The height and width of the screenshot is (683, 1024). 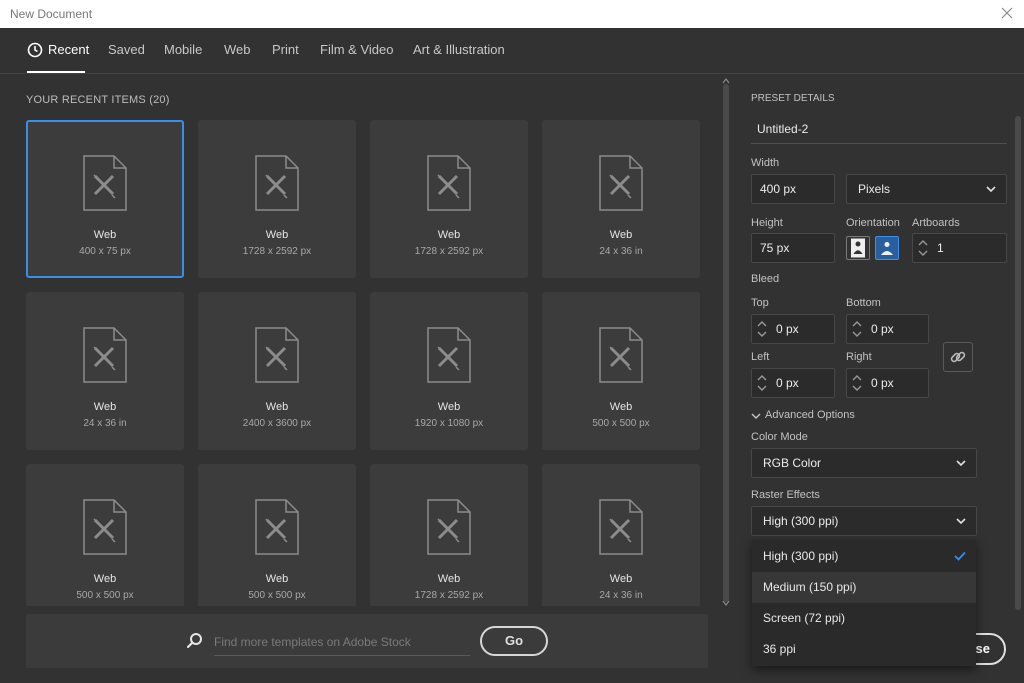 I want to click on width-input: 400 px, so click(x=793, y=189).